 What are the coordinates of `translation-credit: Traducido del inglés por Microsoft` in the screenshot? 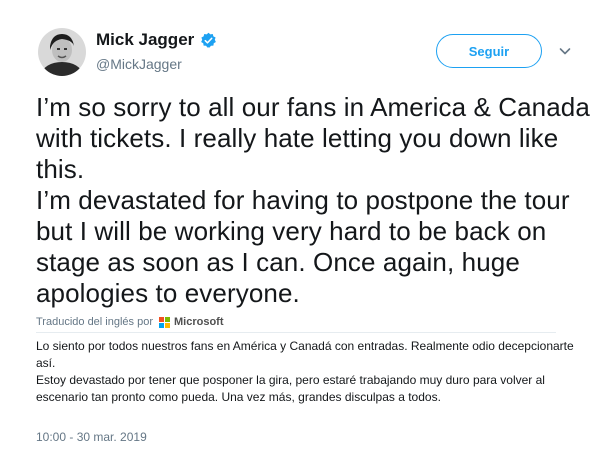 It's located at (130, 322).